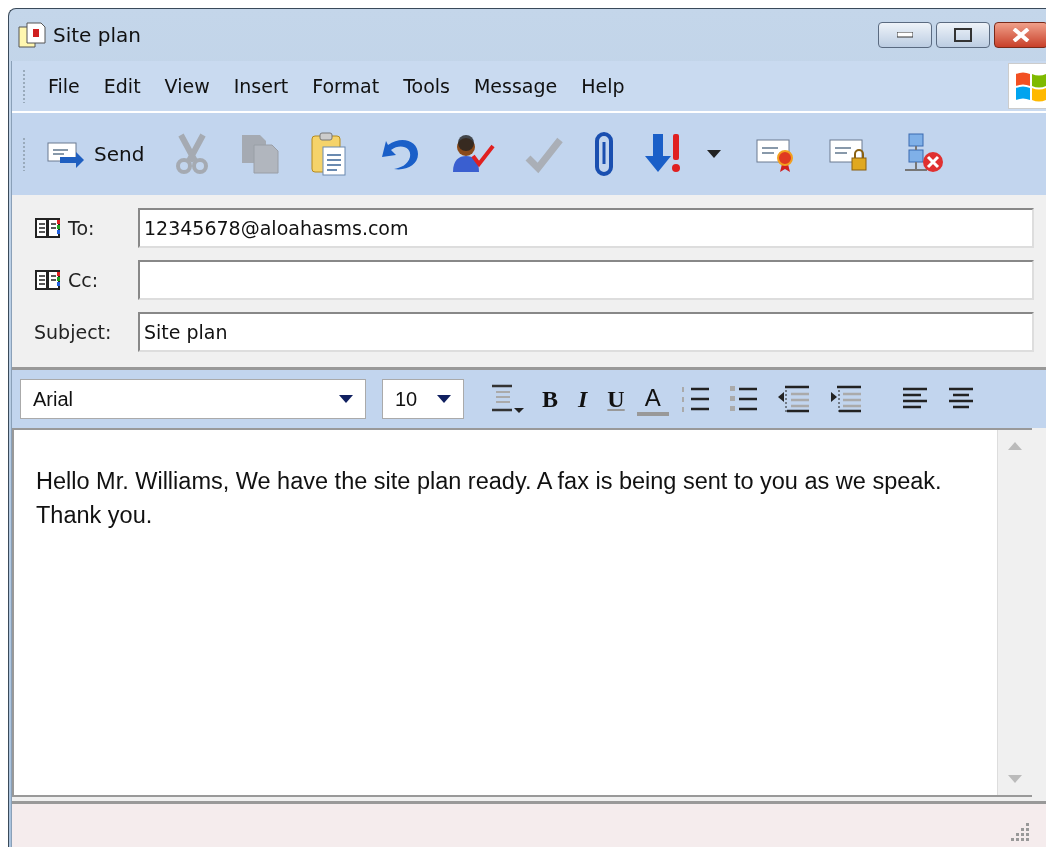  What do you see at coordinates (187, 86) in the screenshot?
I see `menu-item: View` at bounding box center [187, 86].